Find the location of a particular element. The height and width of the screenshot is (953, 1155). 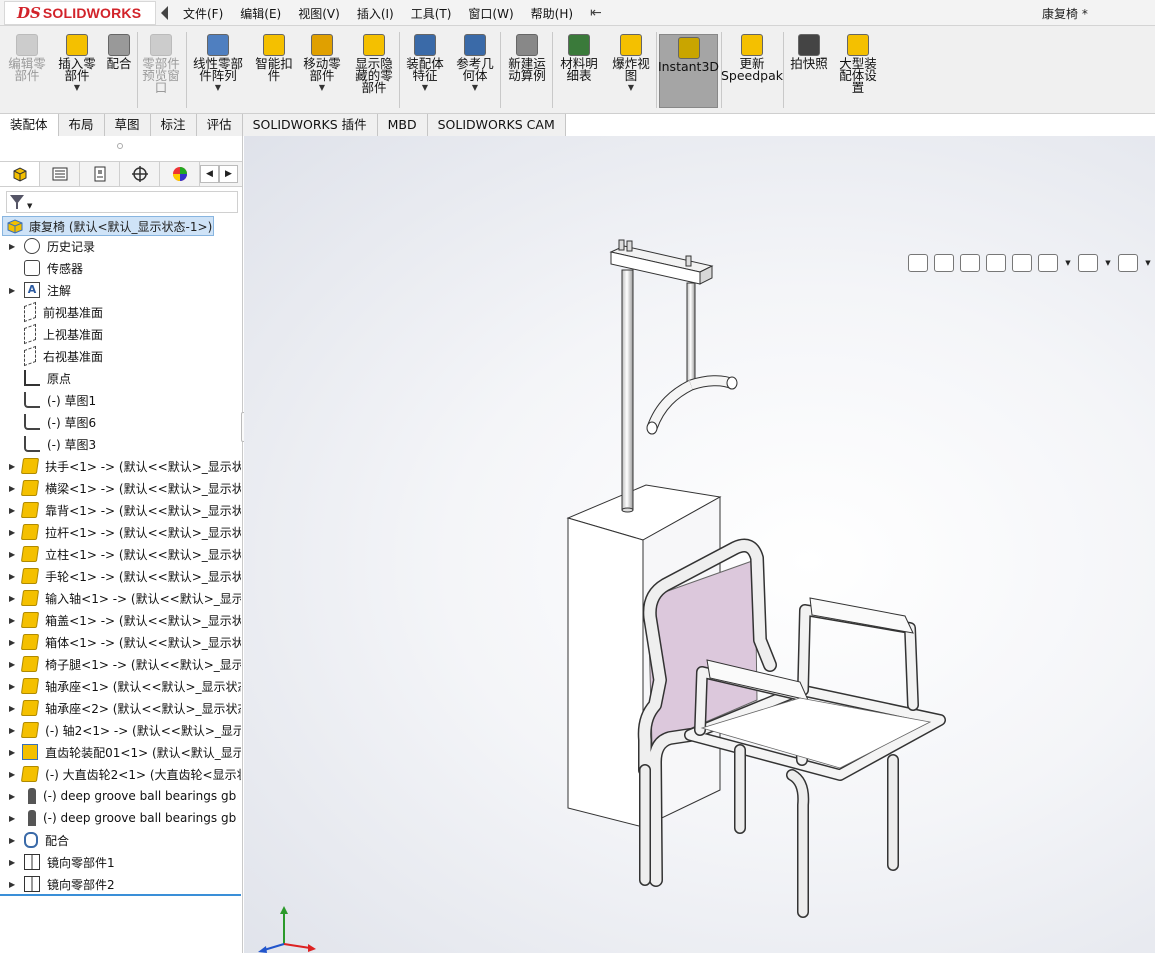

tree-item: 原点 is located at coordinates (120, 378).